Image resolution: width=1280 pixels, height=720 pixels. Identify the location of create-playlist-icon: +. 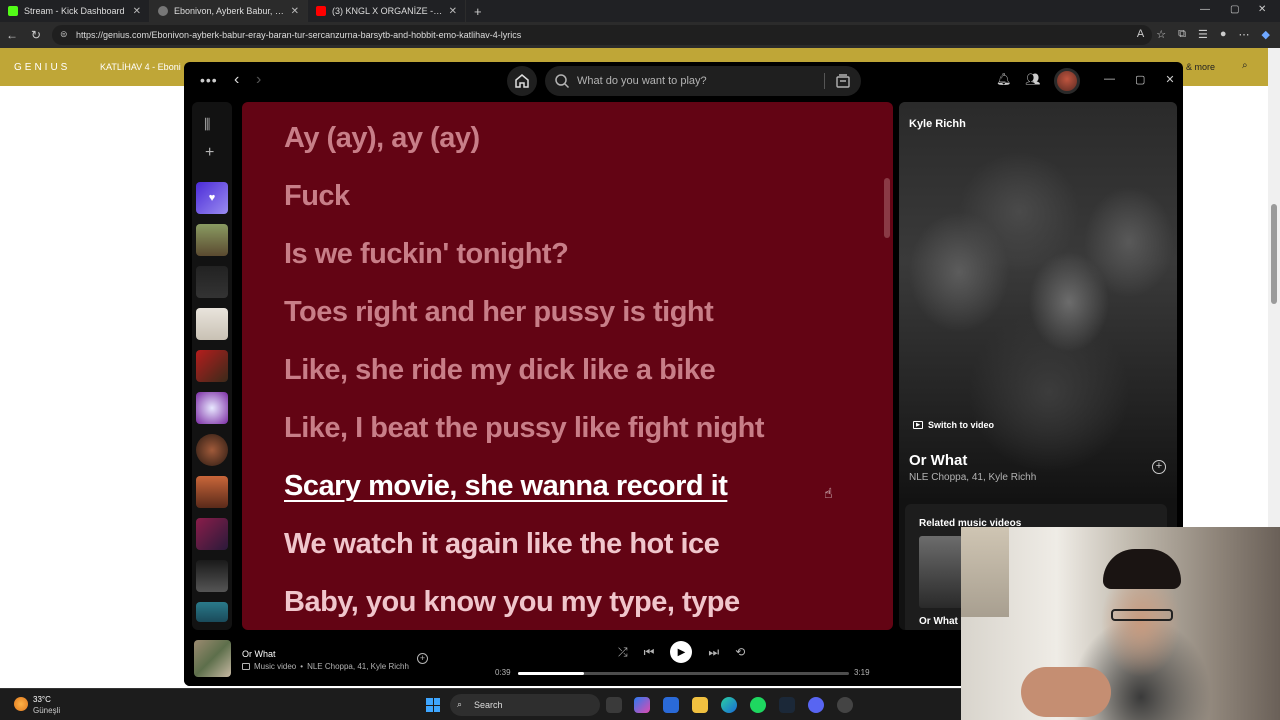
(209, 153).